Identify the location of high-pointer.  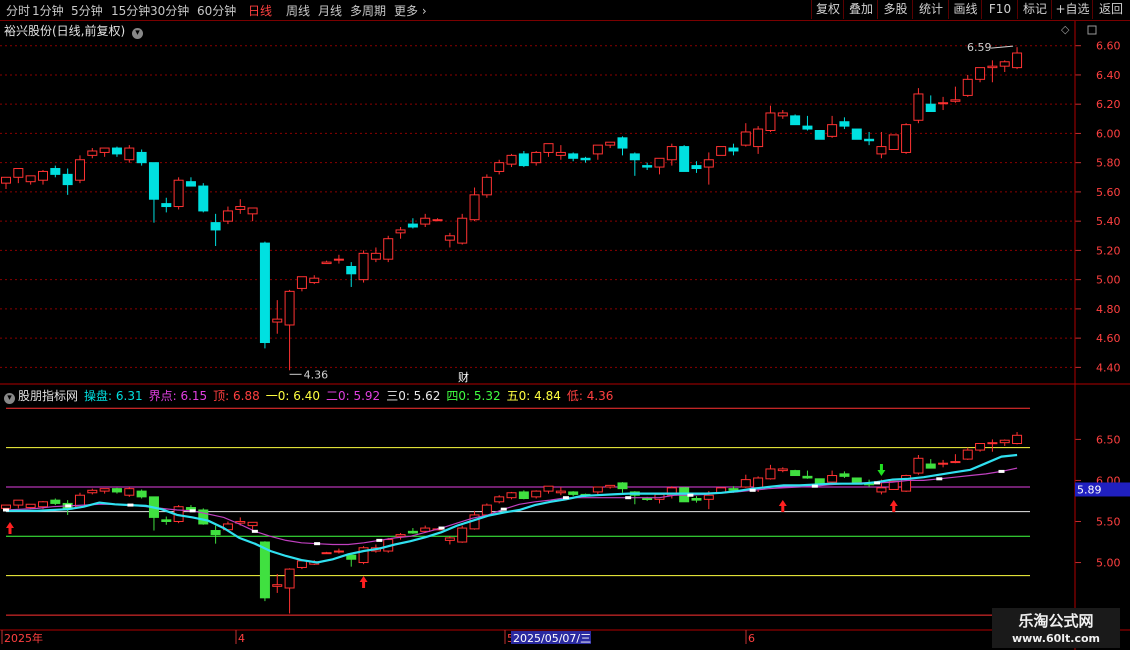
(1002, 47).